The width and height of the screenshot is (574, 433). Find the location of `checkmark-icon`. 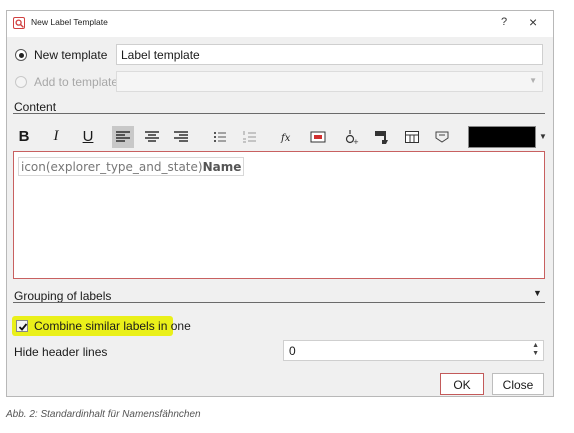

checkmark-icon is located at coordinates (23, 327).